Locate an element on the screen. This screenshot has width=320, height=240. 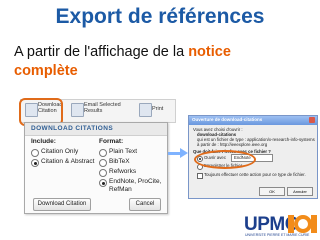
format-endnote-radio is located at coordinates (103, 183).